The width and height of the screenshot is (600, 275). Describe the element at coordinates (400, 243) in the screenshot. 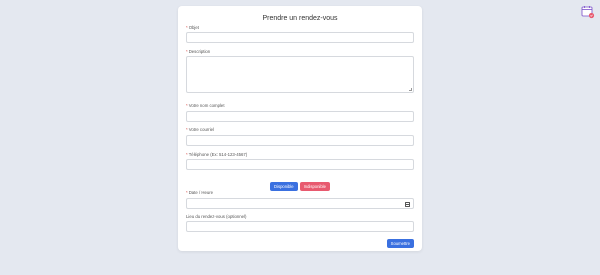

I see `submit-button: Soumettre` at that location.